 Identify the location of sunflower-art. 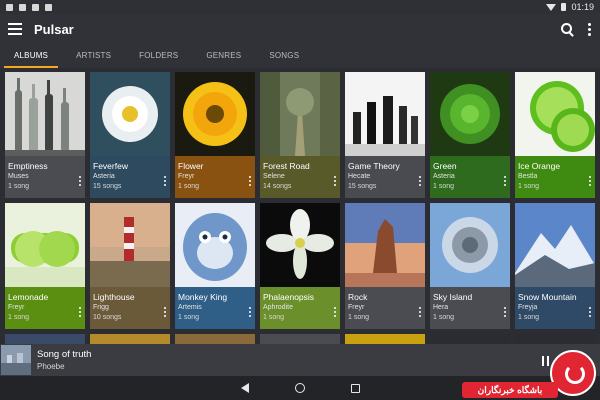
(215, 114).